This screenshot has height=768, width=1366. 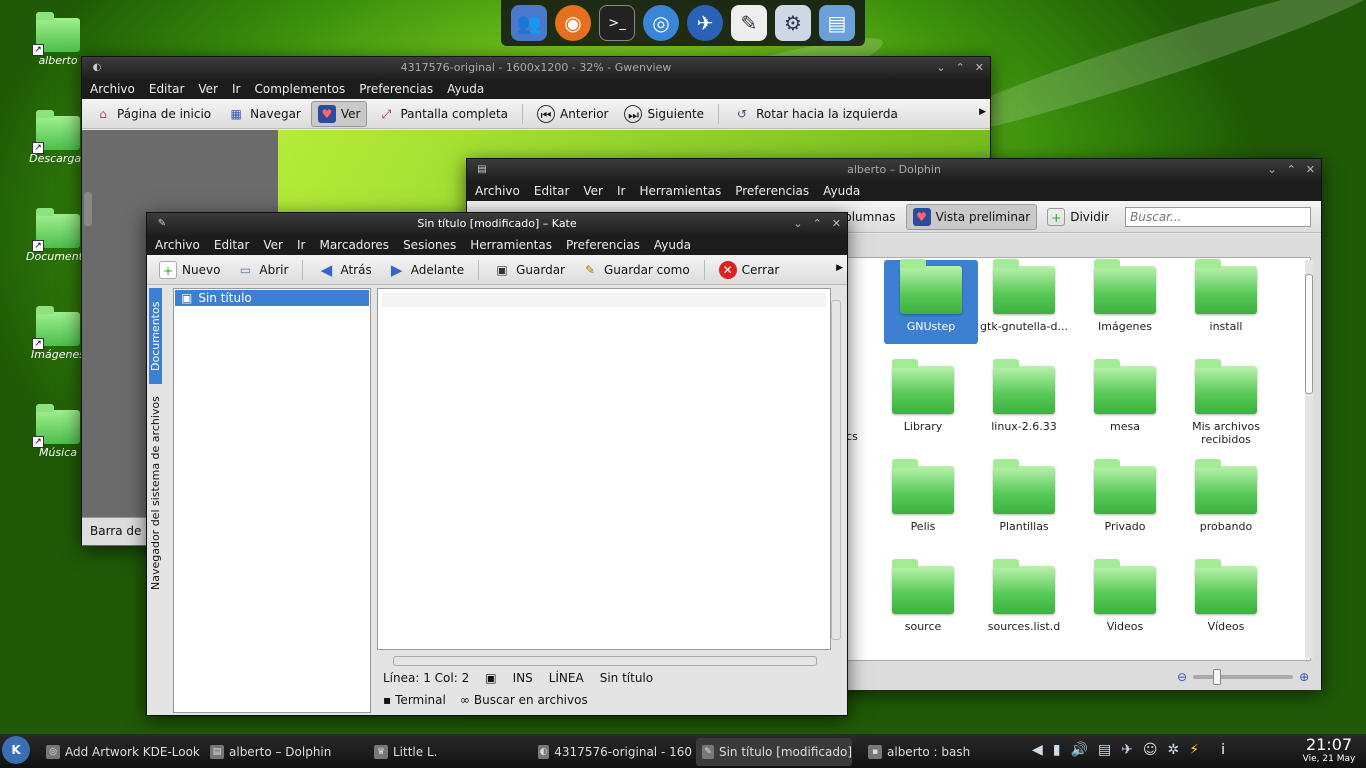 I want to click on browse-button: ▦ Navegar, so click(x=264, y=114).